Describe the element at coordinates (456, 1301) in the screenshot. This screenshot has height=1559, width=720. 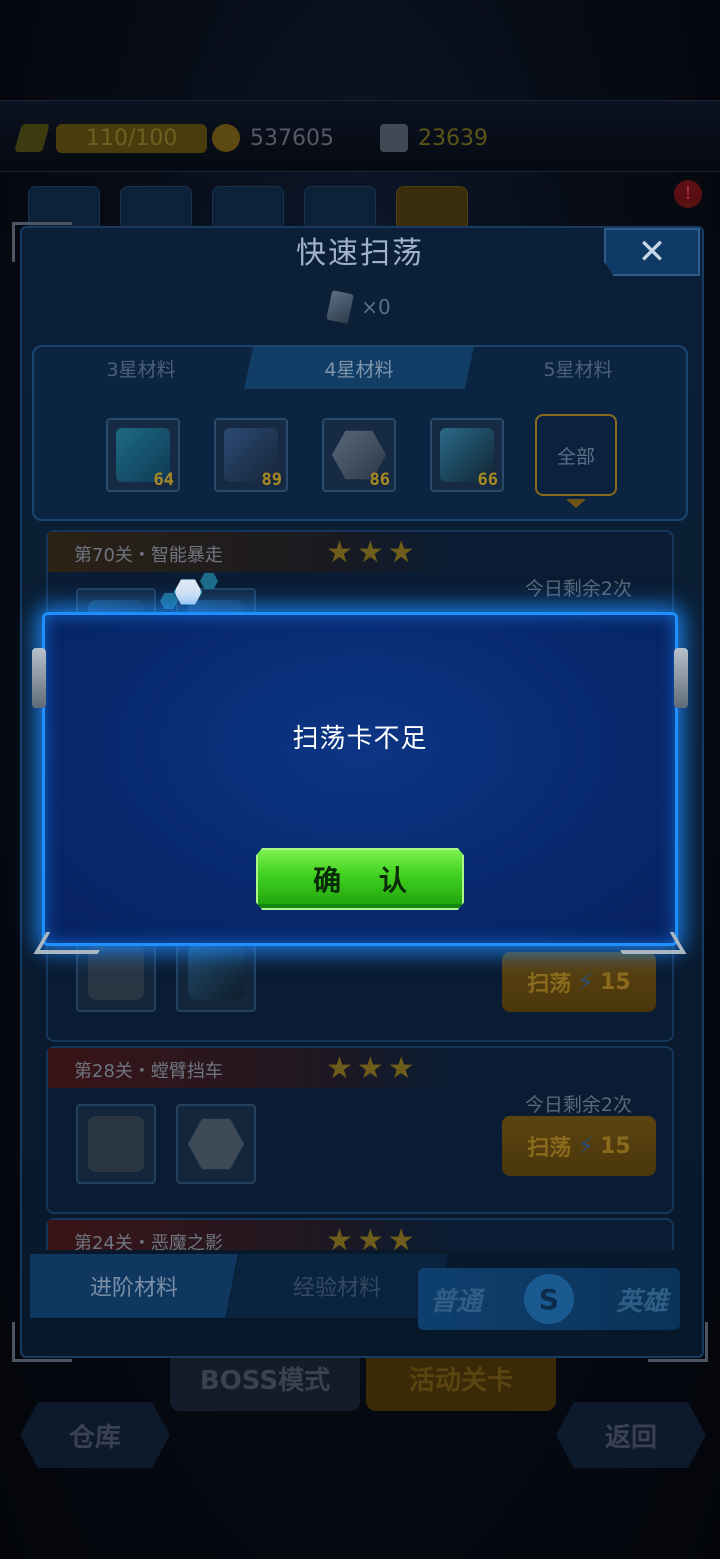
I see `mode-normal-label: 普通` at that location.